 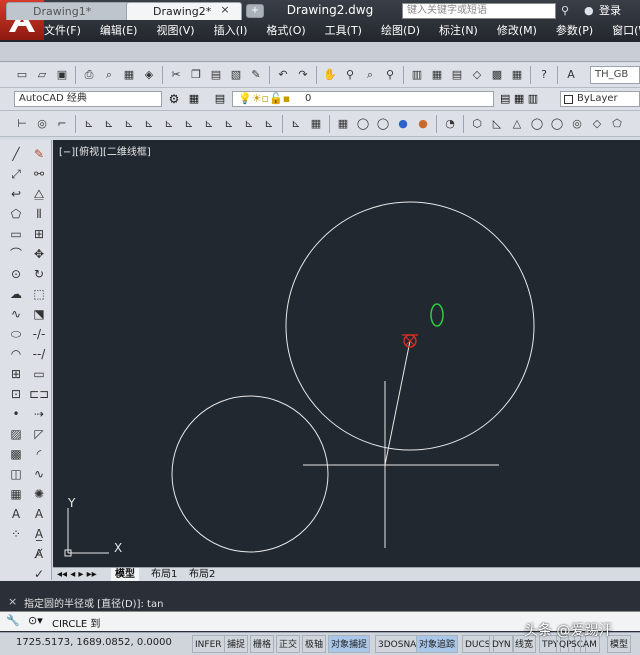 What do you see at coordinates (209, 124) in the screenshot?
I see `ucs-3point-icon: ⊾` at bounding box center [209, 124].